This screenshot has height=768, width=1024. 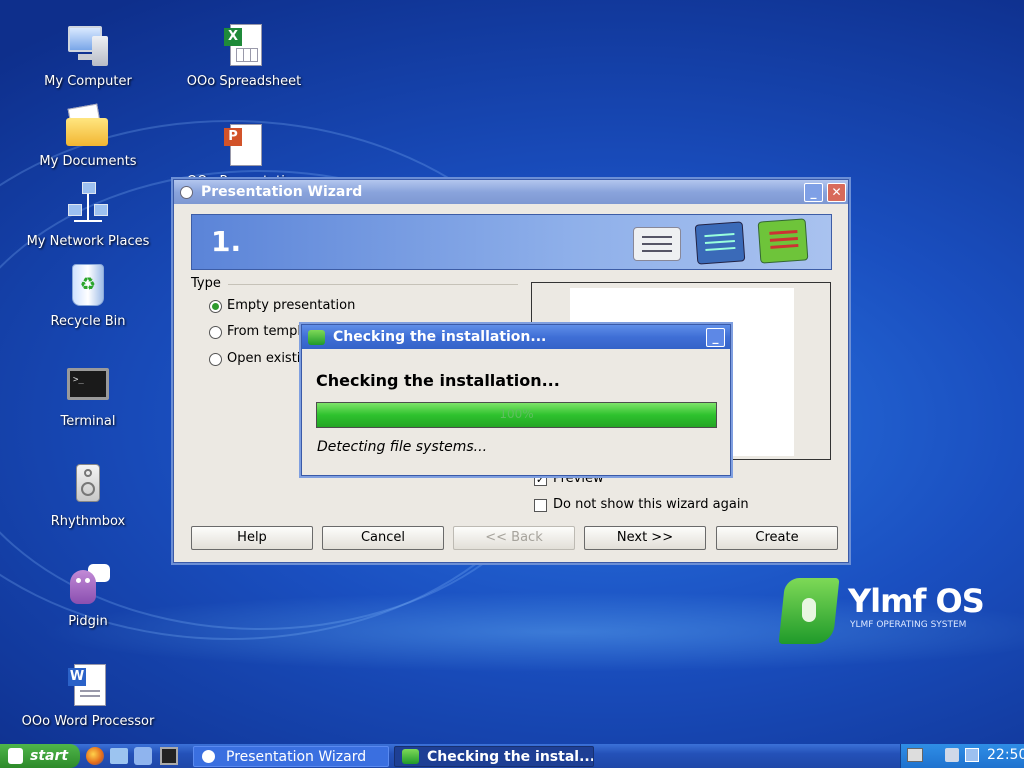 I want to click on close-button: ✕, so click(x=836, y=192).